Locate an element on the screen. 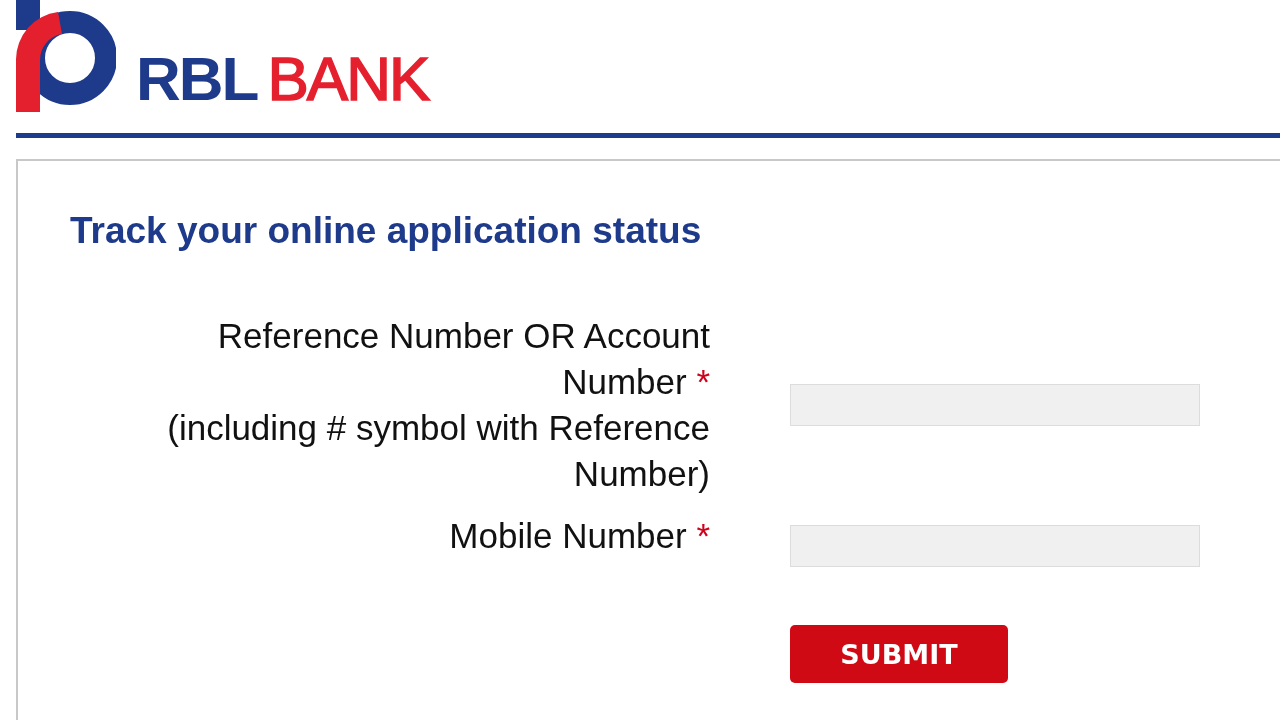  logo-wordmark-bank: BANK is located at coordinates (348, 79).